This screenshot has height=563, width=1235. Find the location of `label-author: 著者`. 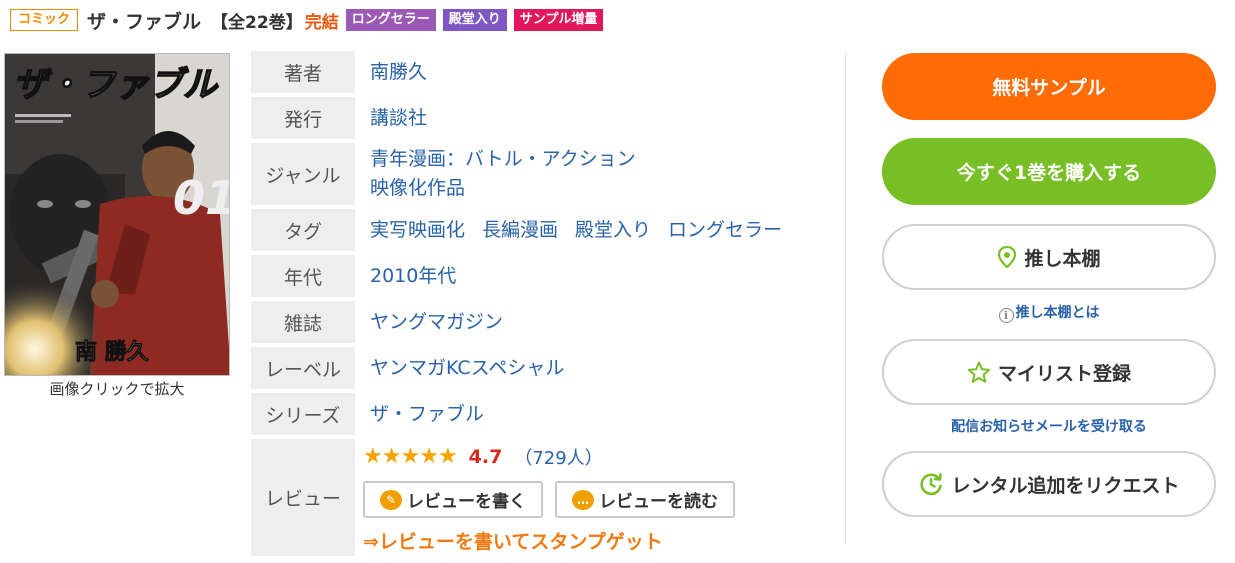

label-author: 著者 is located at coordinates (303, 72).